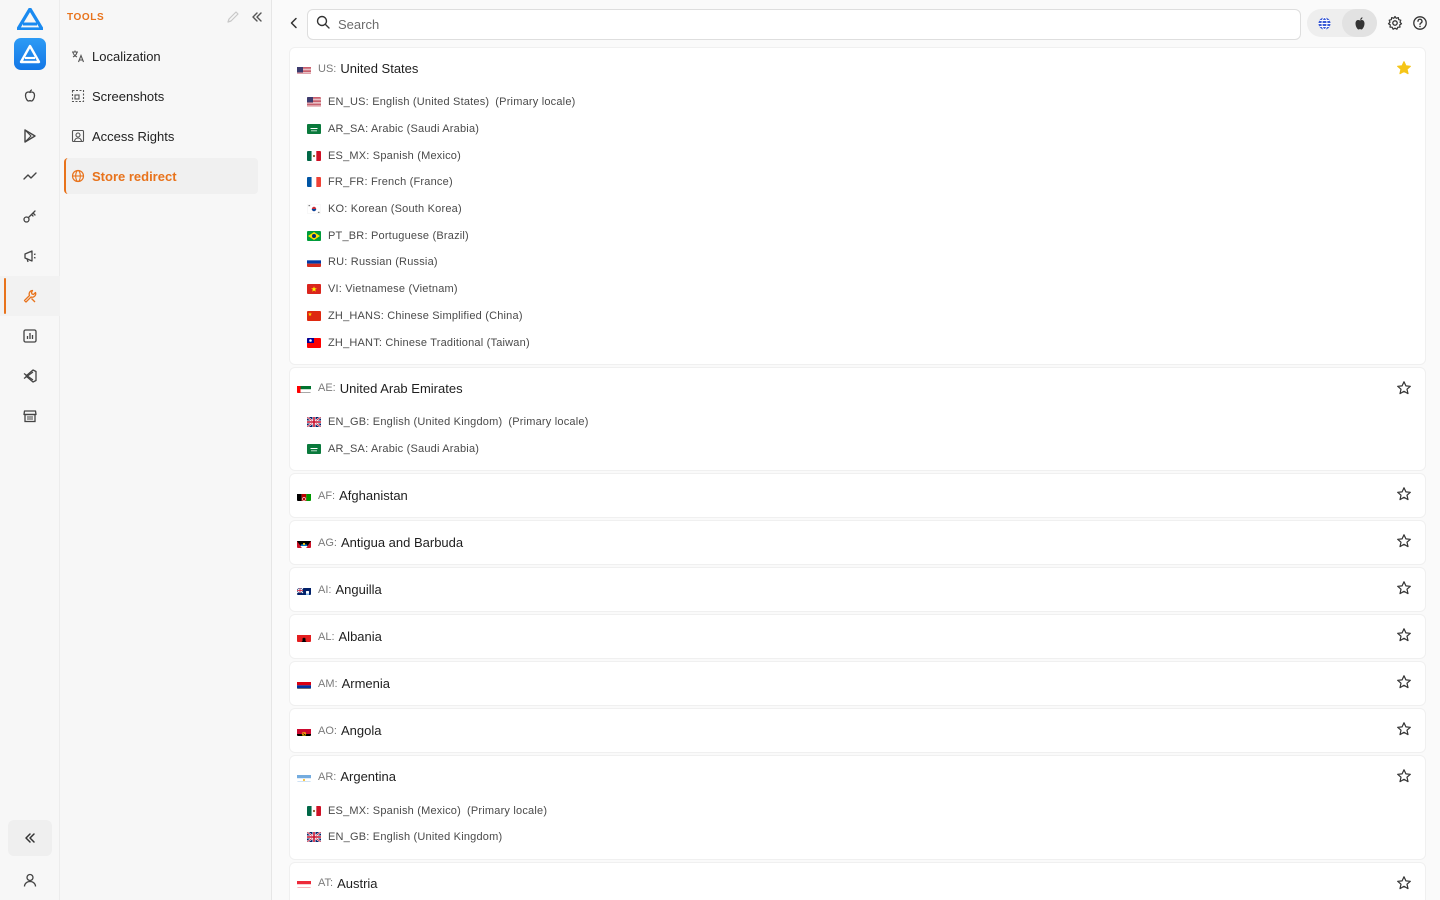 The height and width of the screenshot is (900, 1440). What do you see at coordinates (360, 637) in the screenshot?
I see `country-name: Albania` at bounding box center [360, 637].